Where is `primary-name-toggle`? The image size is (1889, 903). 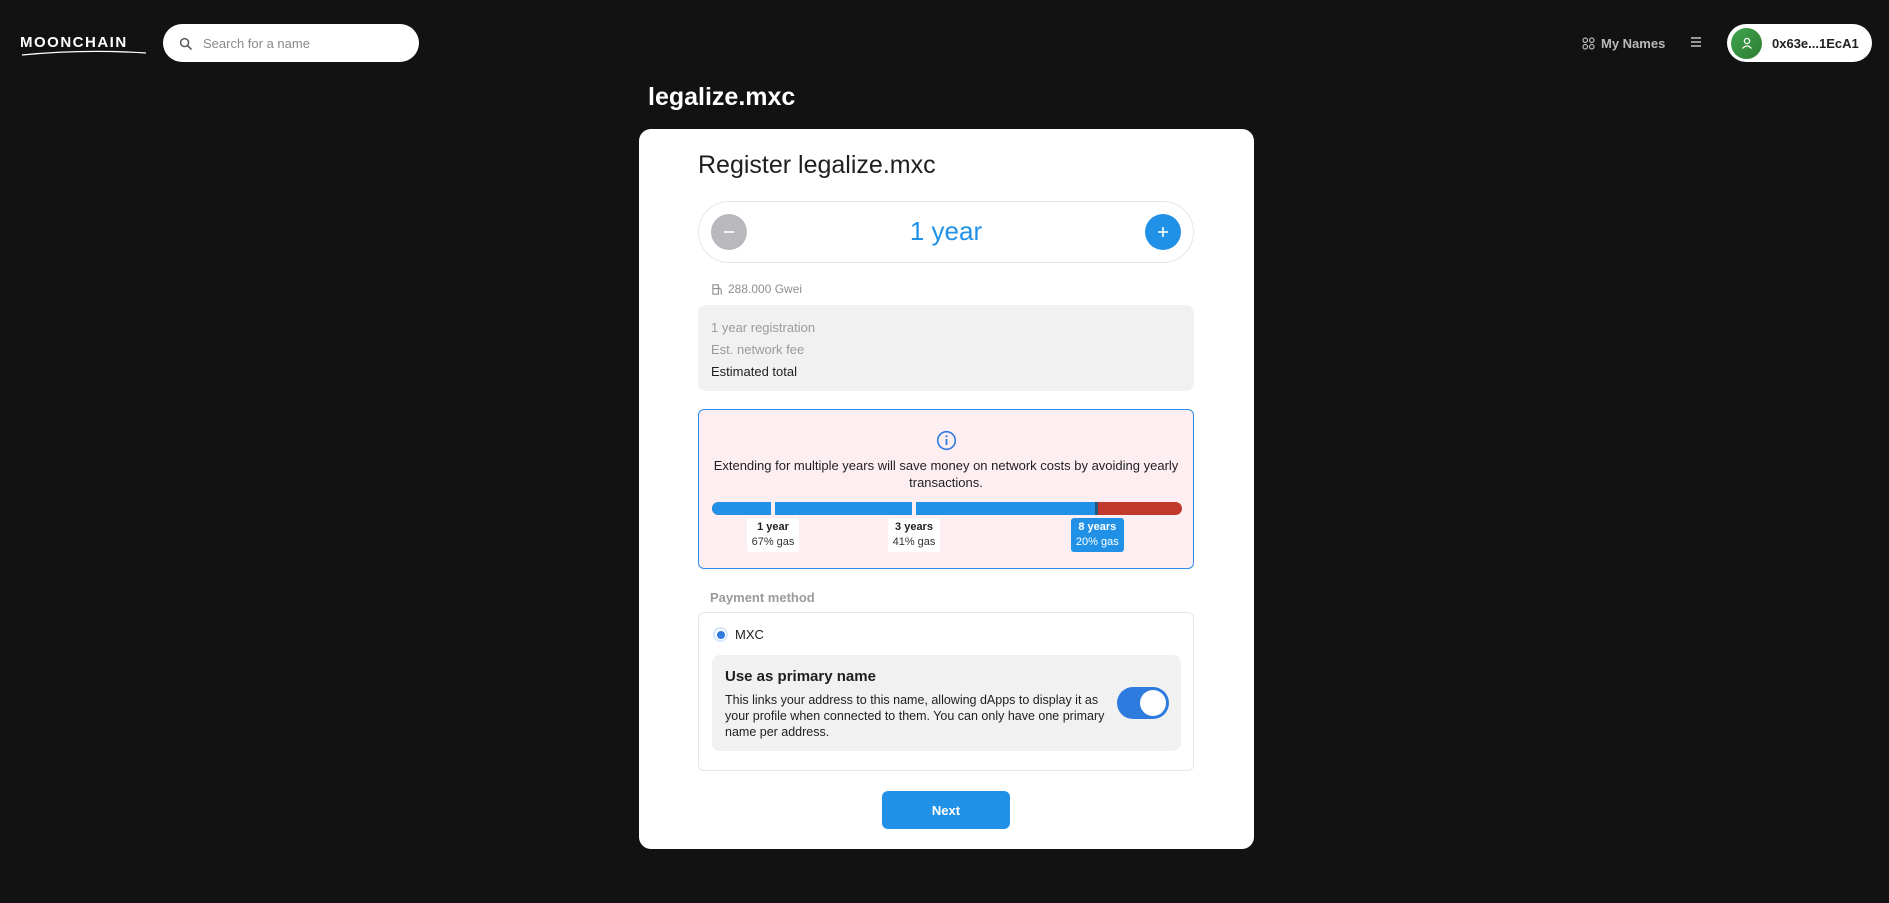 primary-name-toggle is located at coordinates (1143, 703).